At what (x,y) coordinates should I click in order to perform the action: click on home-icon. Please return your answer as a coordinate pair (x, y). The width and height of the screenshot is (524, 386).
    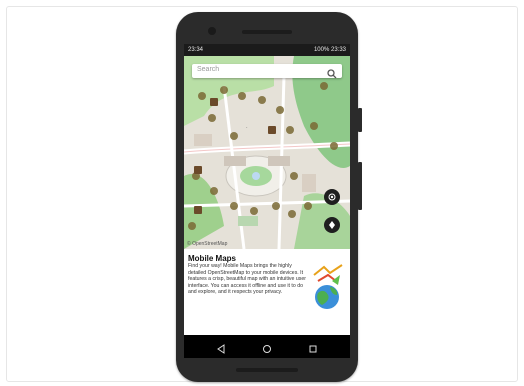
    Looking at the image, I should click on (267, 349).